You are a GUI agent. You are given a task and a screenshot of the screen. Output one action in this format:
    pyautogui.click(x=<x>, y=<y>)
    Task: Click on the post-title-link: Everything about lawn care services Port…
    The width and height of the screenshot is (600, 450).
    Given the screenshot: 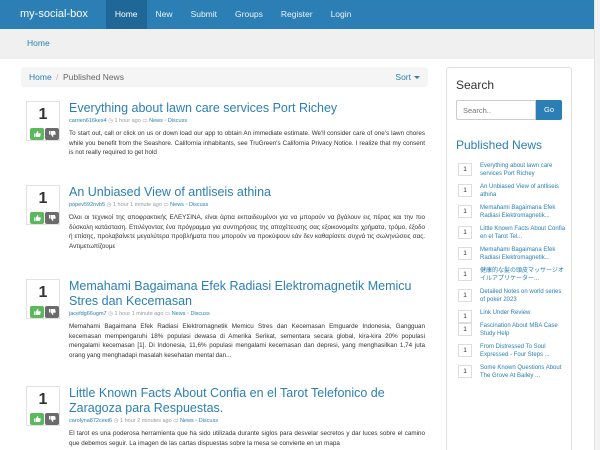 What is the action you would take?
    pyautogui.click(x=247, y=108)
    